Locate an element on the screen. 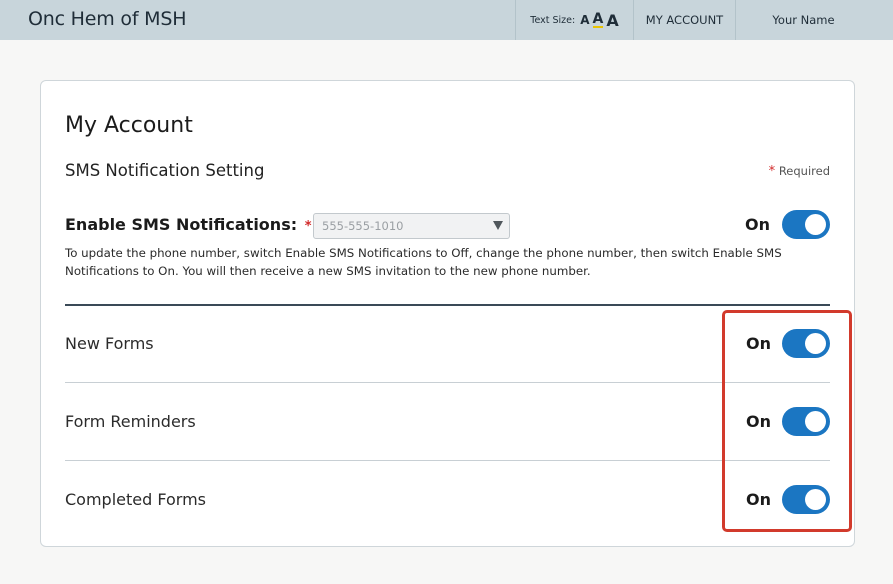 This screenshot has height=584, width=893. text-size-label: Text Size: is located at coordinates (553, 20).